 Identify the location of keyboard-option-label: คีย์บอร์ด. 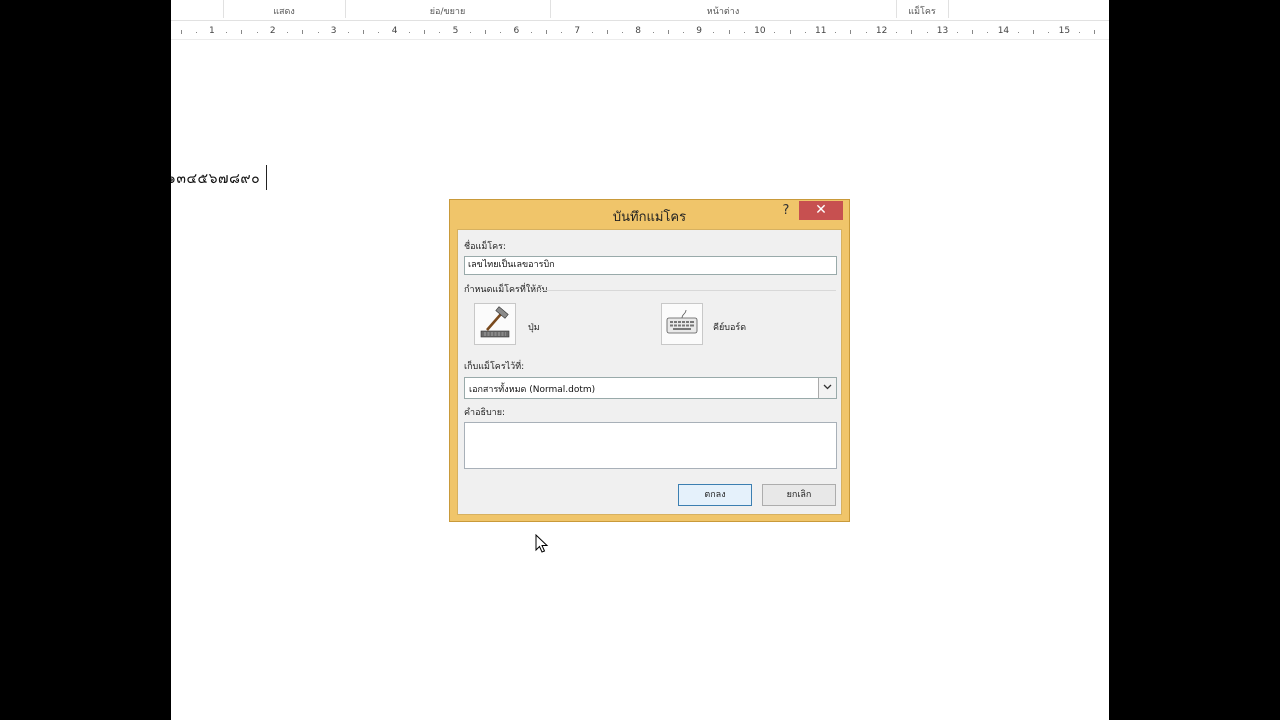
(730, 328).